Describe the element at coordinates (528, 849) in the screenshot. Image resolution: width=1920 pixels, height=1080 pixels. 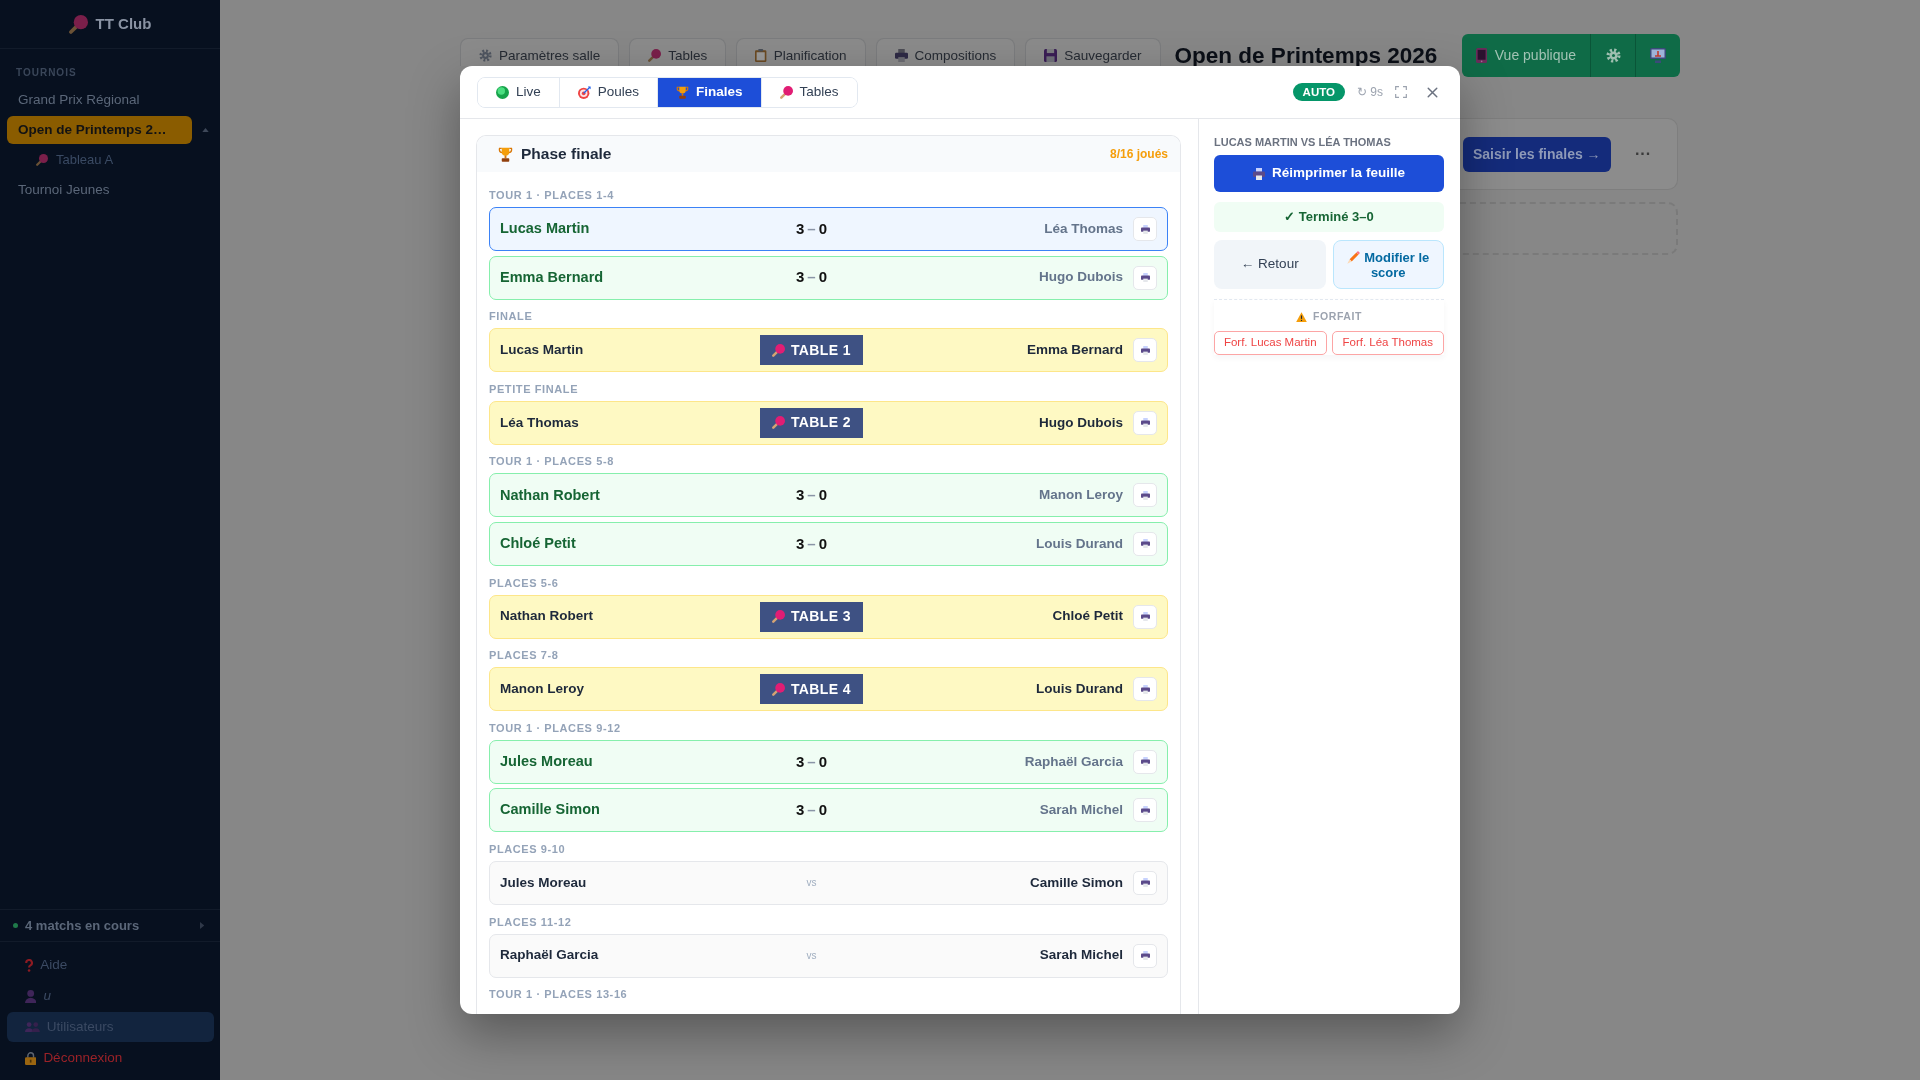
I see `round-label: PLACES 9-10` at that location.